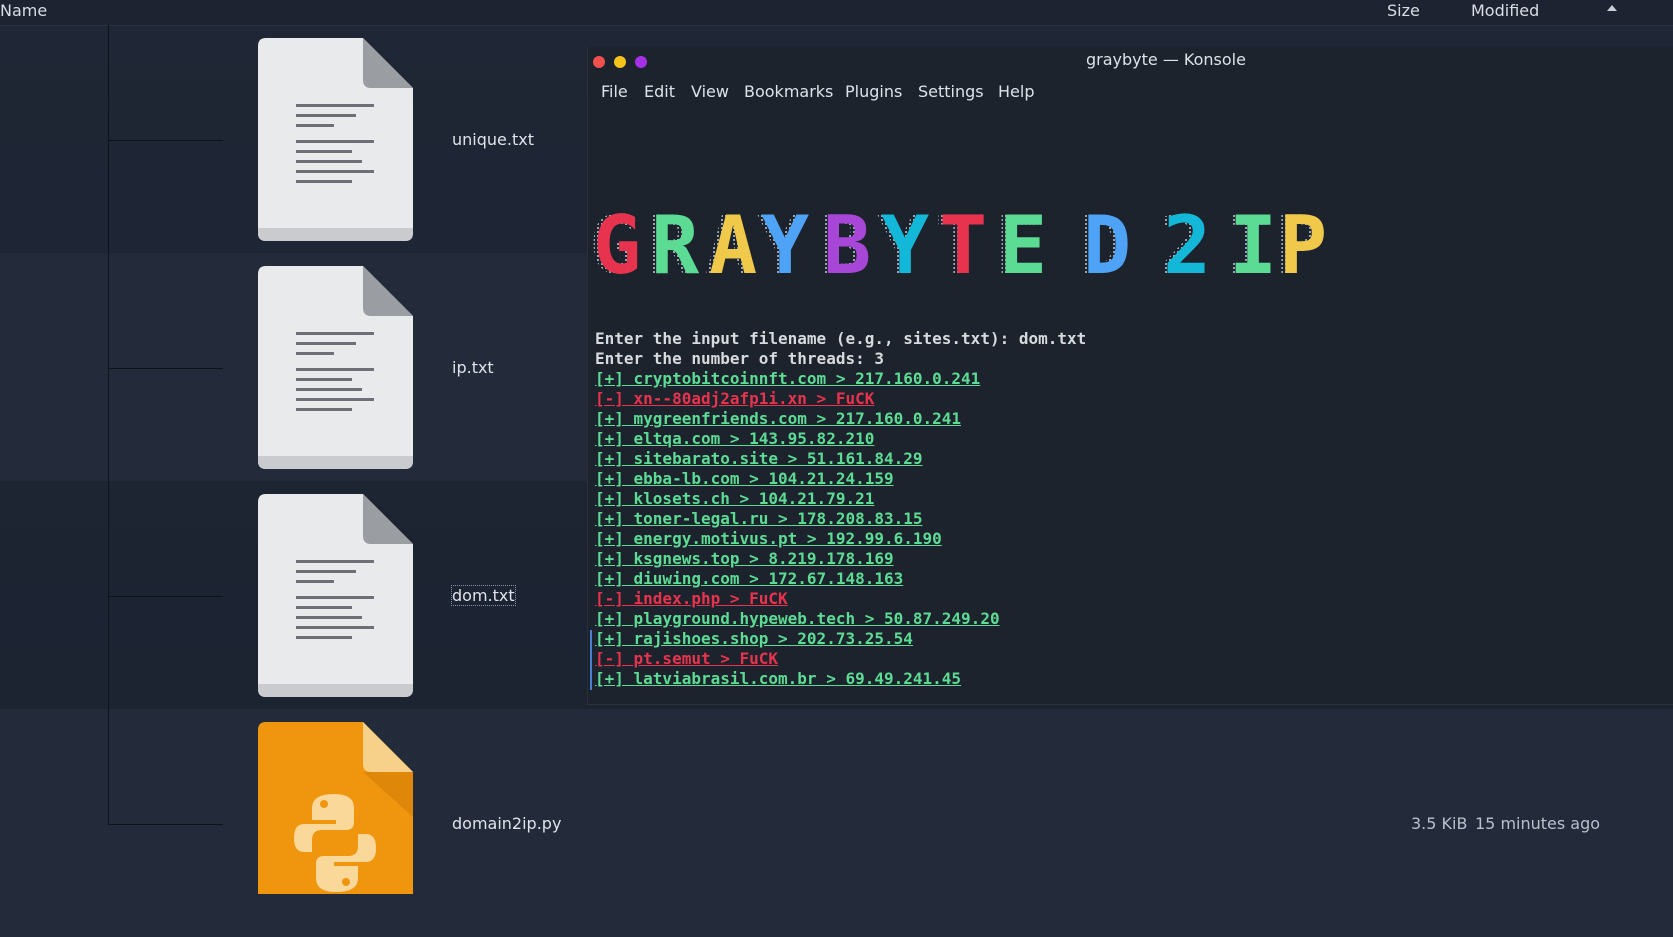  What do you see at coordinates (951, 91) in the screenshot?
I see `menu-settings: Settings` at bounding box center [951, 91].